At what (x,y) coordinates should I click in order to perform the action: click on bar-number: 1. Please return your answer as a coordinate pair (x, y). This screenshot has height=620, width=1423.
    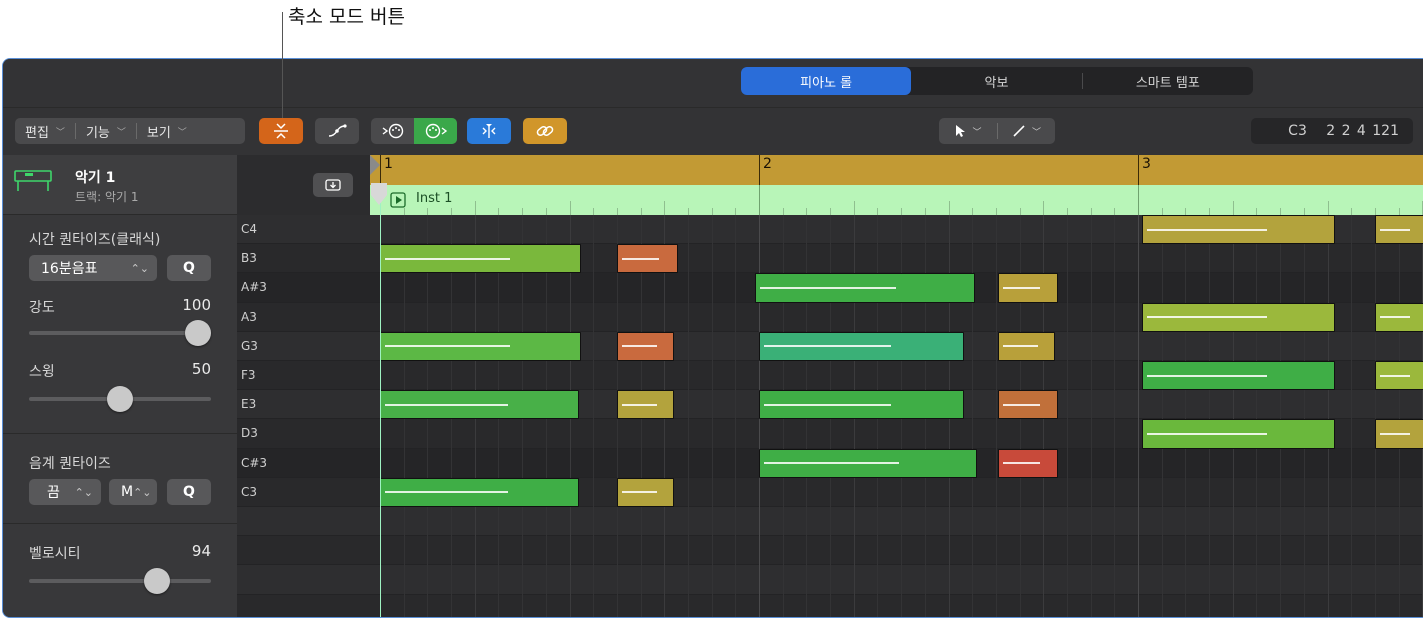
    Looking at the image, I should click on (388, 164).